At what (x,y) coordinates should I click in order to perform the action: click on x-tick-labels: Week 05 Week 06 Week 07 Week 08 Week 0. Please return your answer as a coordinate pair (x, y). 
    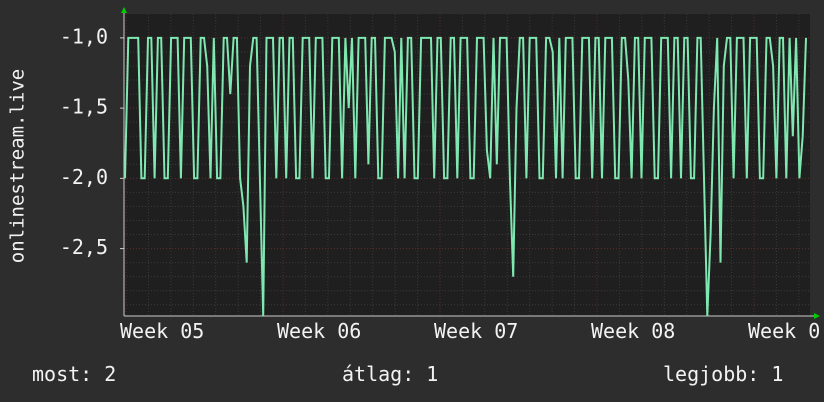
    Looking at the image, I should click on (470, 331).